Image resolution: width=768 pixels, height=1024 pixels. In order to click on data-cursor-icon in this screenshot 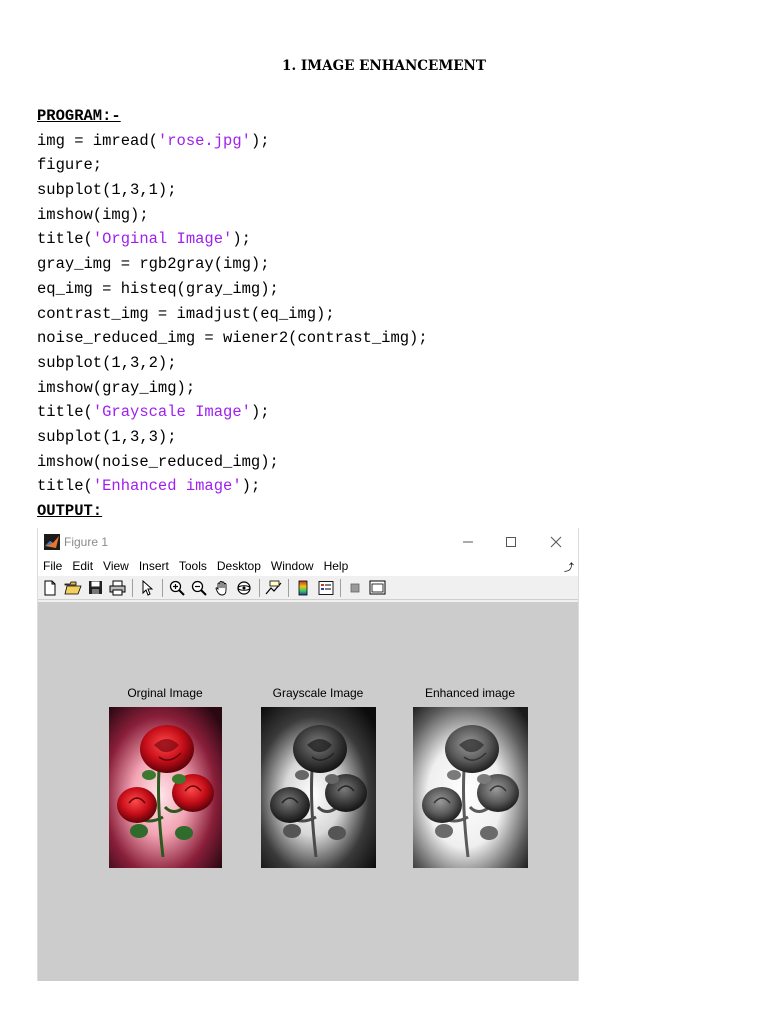, I will do `click(274, 588)`.